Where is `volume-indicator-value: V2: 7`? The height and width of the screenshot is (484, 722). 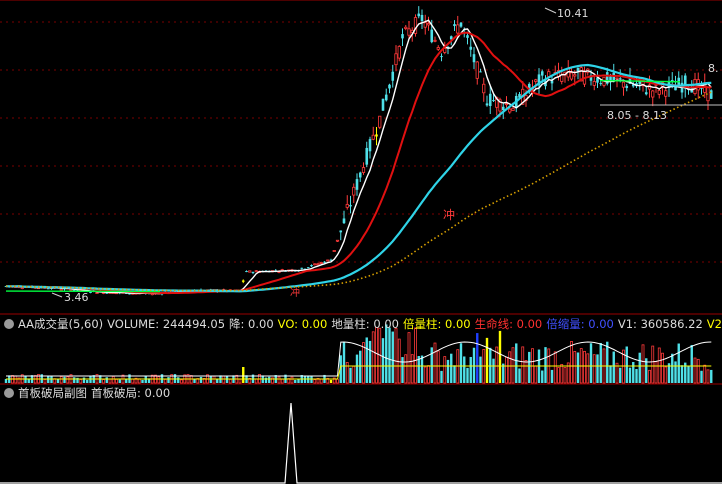 volume-indicator-value: V2: 7 is located at coordinates (714, 324).